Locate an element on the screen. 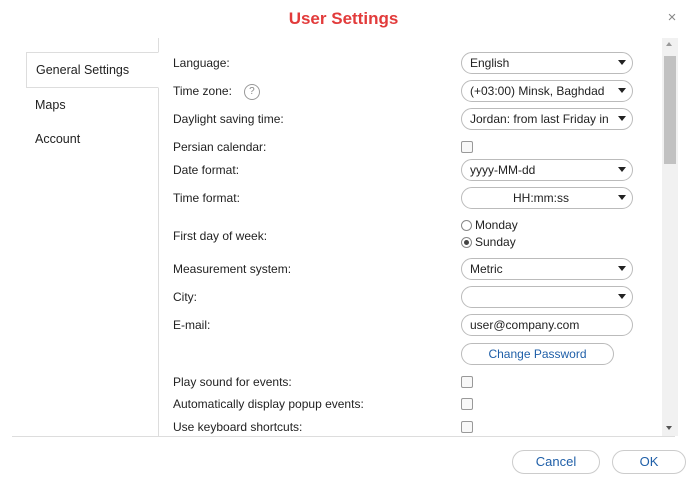  first-day-label: First day of week: is located at coordinates (220, 236).